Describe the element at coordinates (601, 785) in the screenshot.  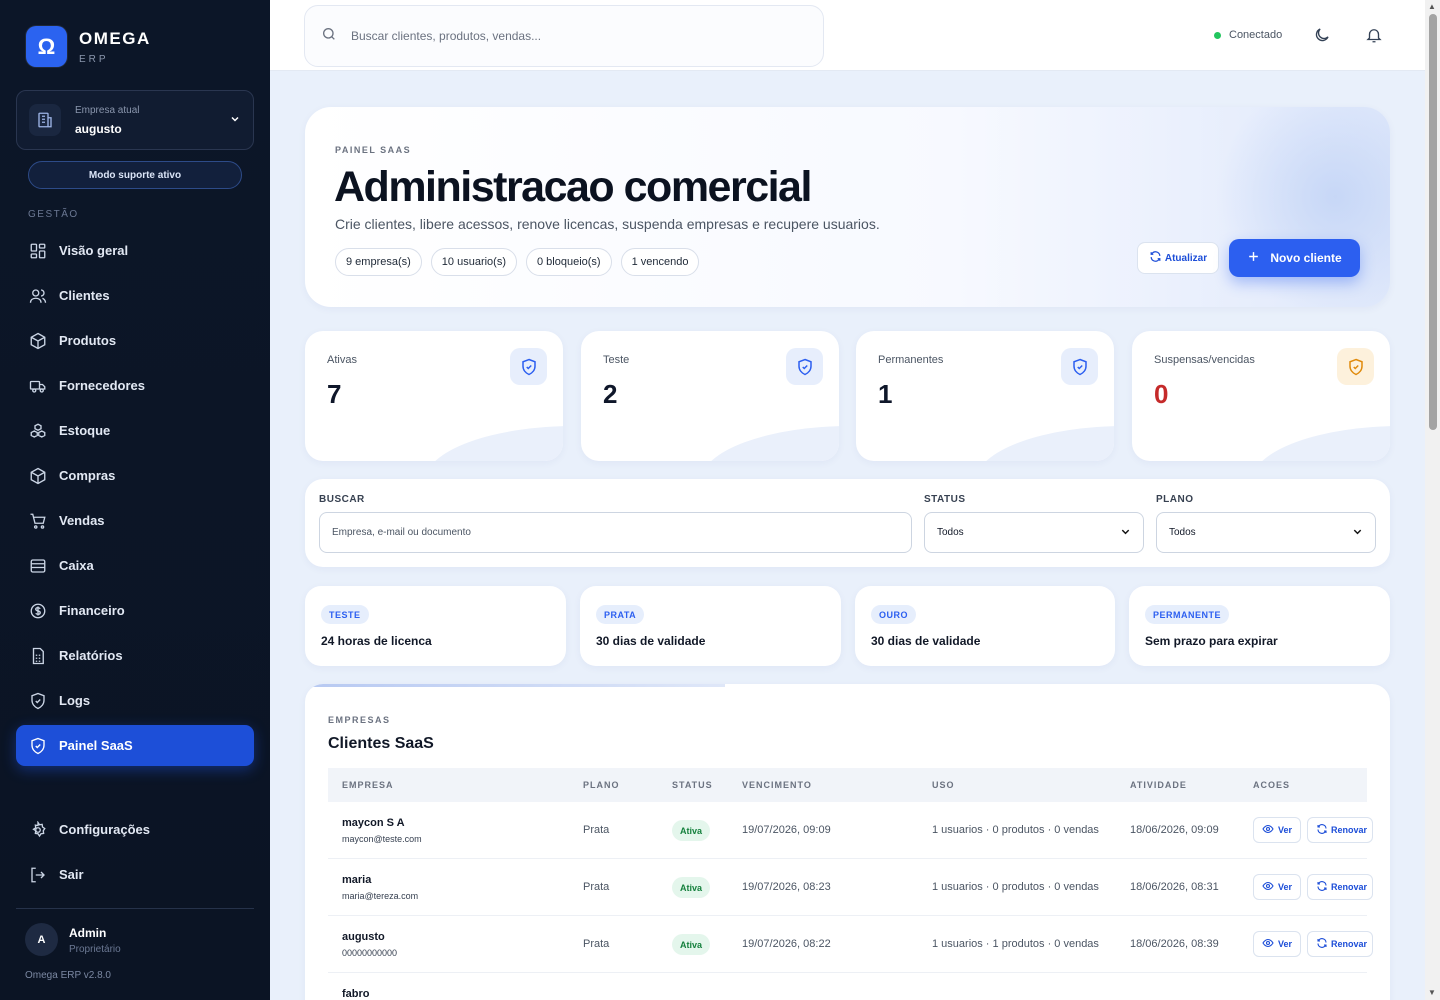
I see `column-header: PLANO` at that location.